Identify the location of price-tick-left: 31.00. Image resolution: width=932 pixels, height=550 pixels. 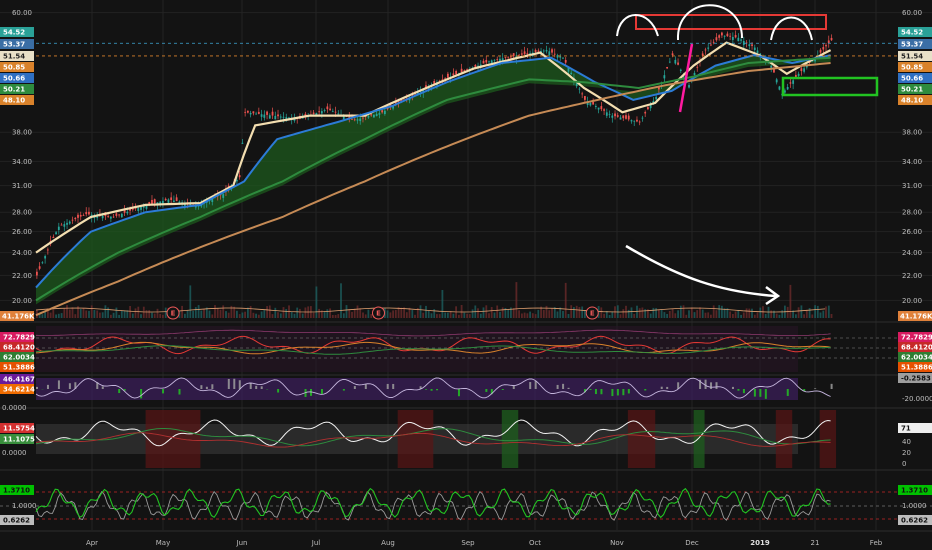
(22, 186).